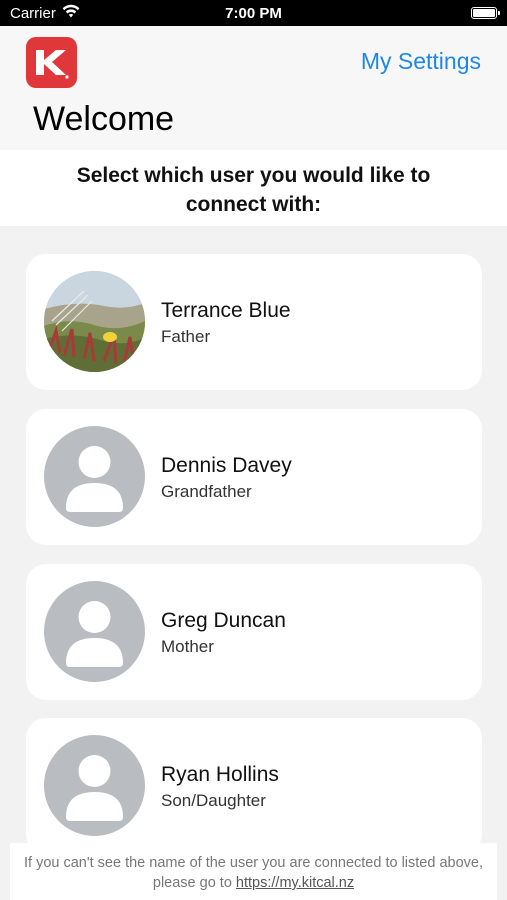 Image resolution: width=507 pixels, height=900 pixels. What do you see at coordinates (94, 321) in the screenshot?
I see `user-avatar-photo` at bounding box center [94, 321].